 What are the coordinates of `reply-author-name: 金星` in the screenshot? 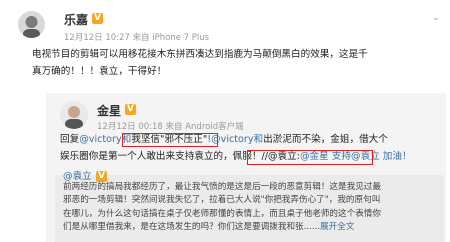 It's located at (109, 110).